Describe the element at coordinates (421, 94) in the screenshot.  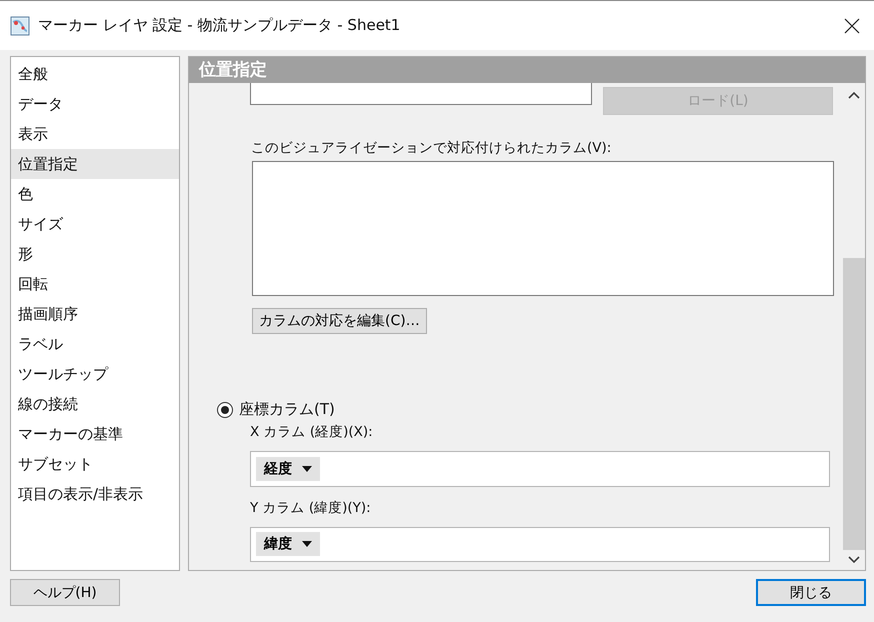
I see `input-field` at that location.